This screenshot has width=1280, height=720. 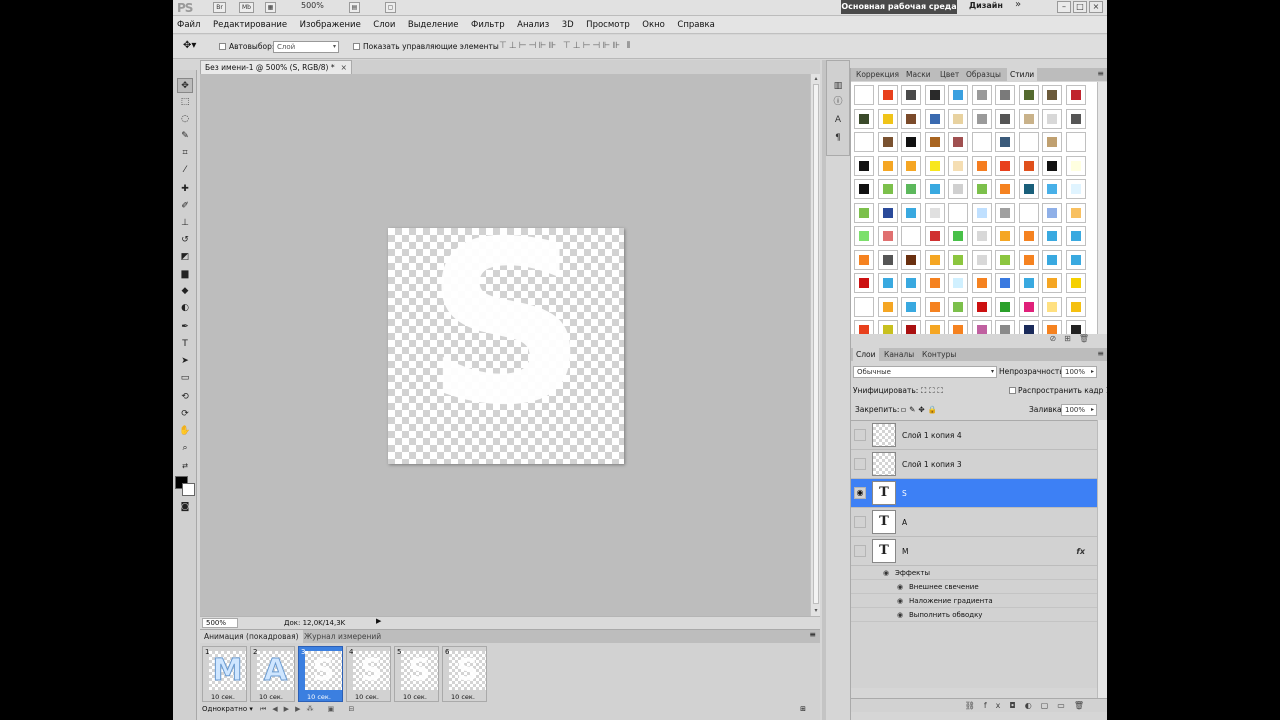 What do you see at coordinates (185, 344) in the screenshot?
I see `type-tool-icon: T` at bounding box center [185, 344].